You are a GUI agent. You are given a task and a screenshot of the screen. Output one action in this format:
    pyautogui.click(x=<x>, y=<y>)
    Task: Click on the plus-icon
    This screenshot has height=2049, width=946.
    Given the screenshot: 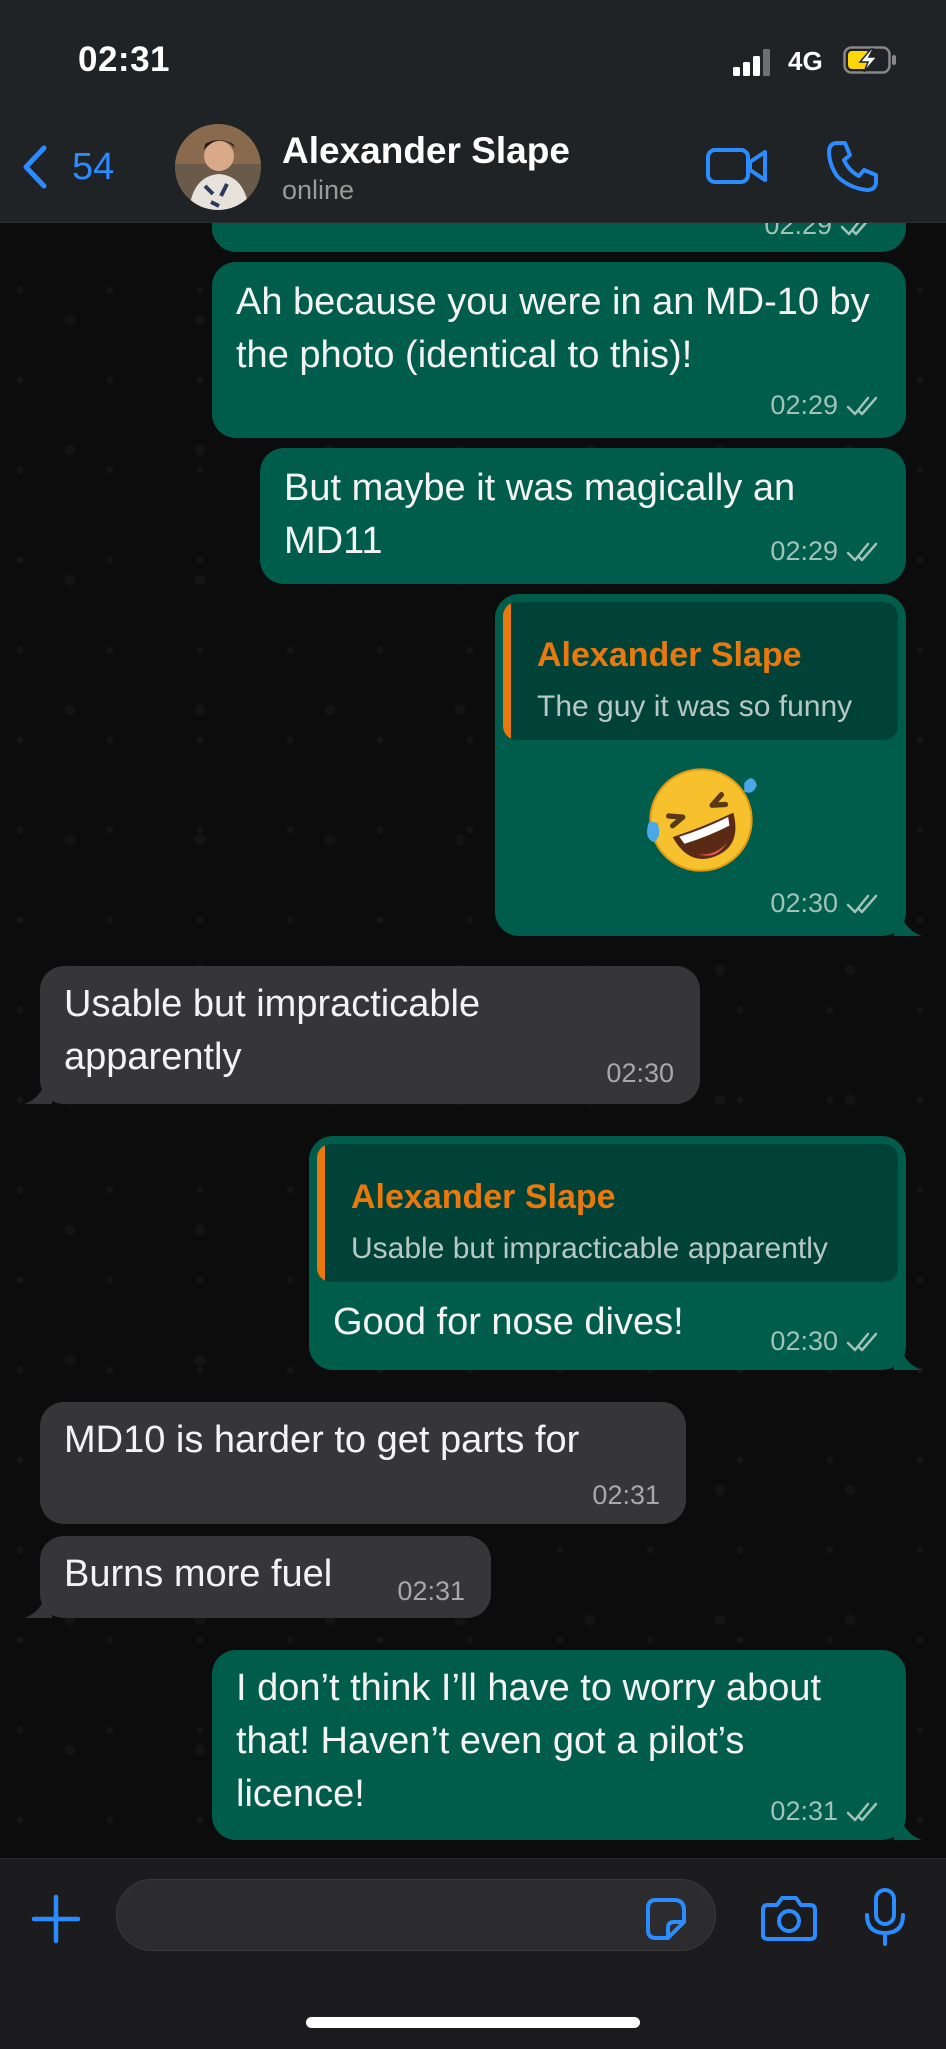 What is the action you would take?
    pyautogui.click(x=56, y=1919)
    